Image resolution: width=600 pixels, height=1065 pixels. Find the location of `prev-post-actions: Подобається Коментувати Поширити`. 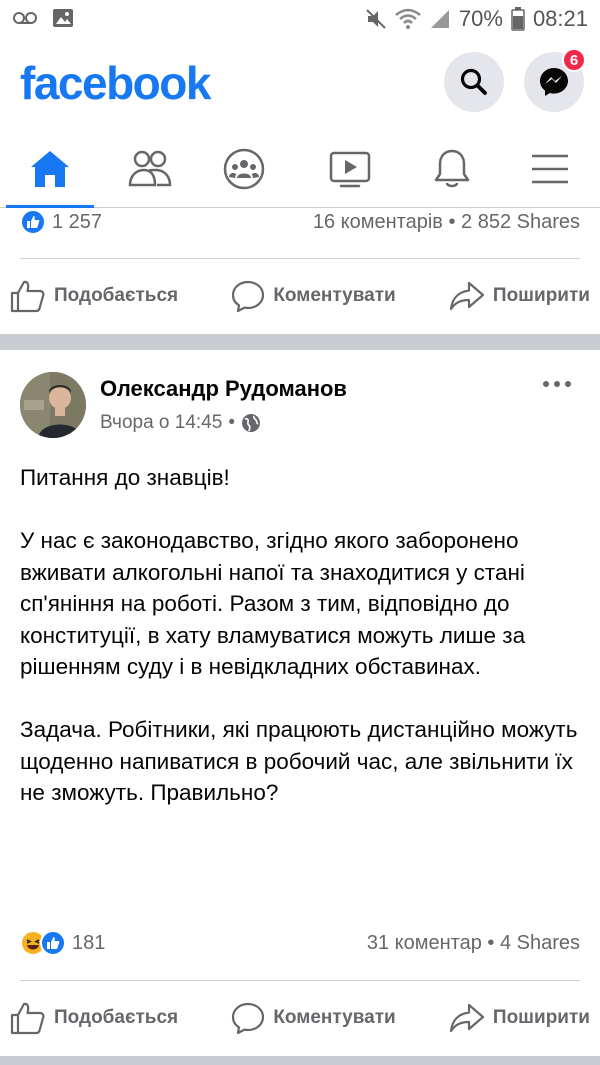

prev-post-actions: Подобається Коментувати Поширити is located at coordinates (300, 296).